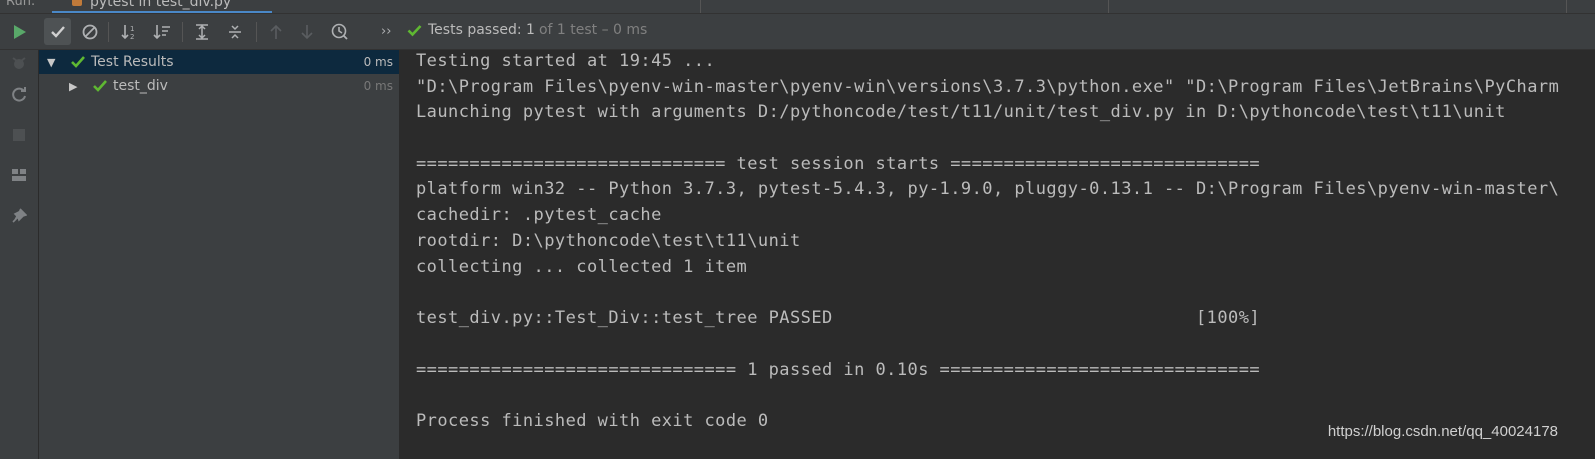 This screenshot has width=1595, height=459. What do you see at coordinates (582, 267) in the screenshot?
I see `console-line: collecting ... collected 1 item` at bounding box center [582, 267].